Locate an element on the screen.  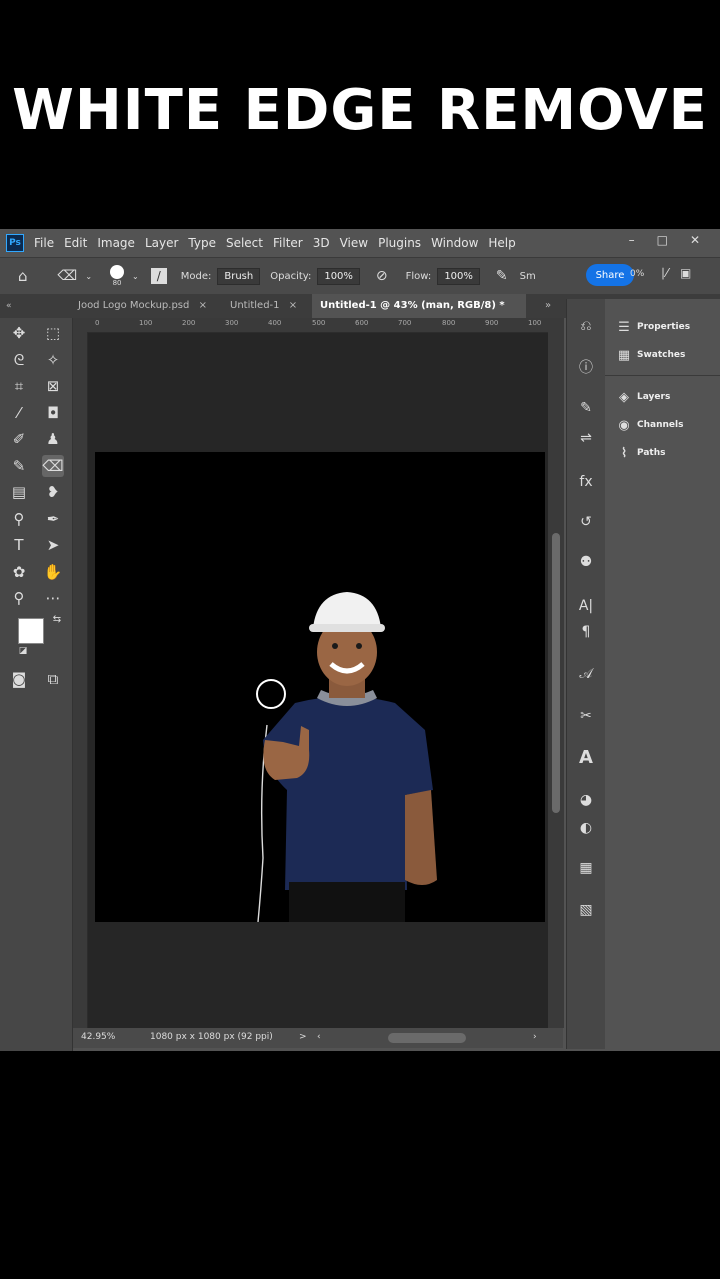
share-button: Share is located at coordinates (610, 275).